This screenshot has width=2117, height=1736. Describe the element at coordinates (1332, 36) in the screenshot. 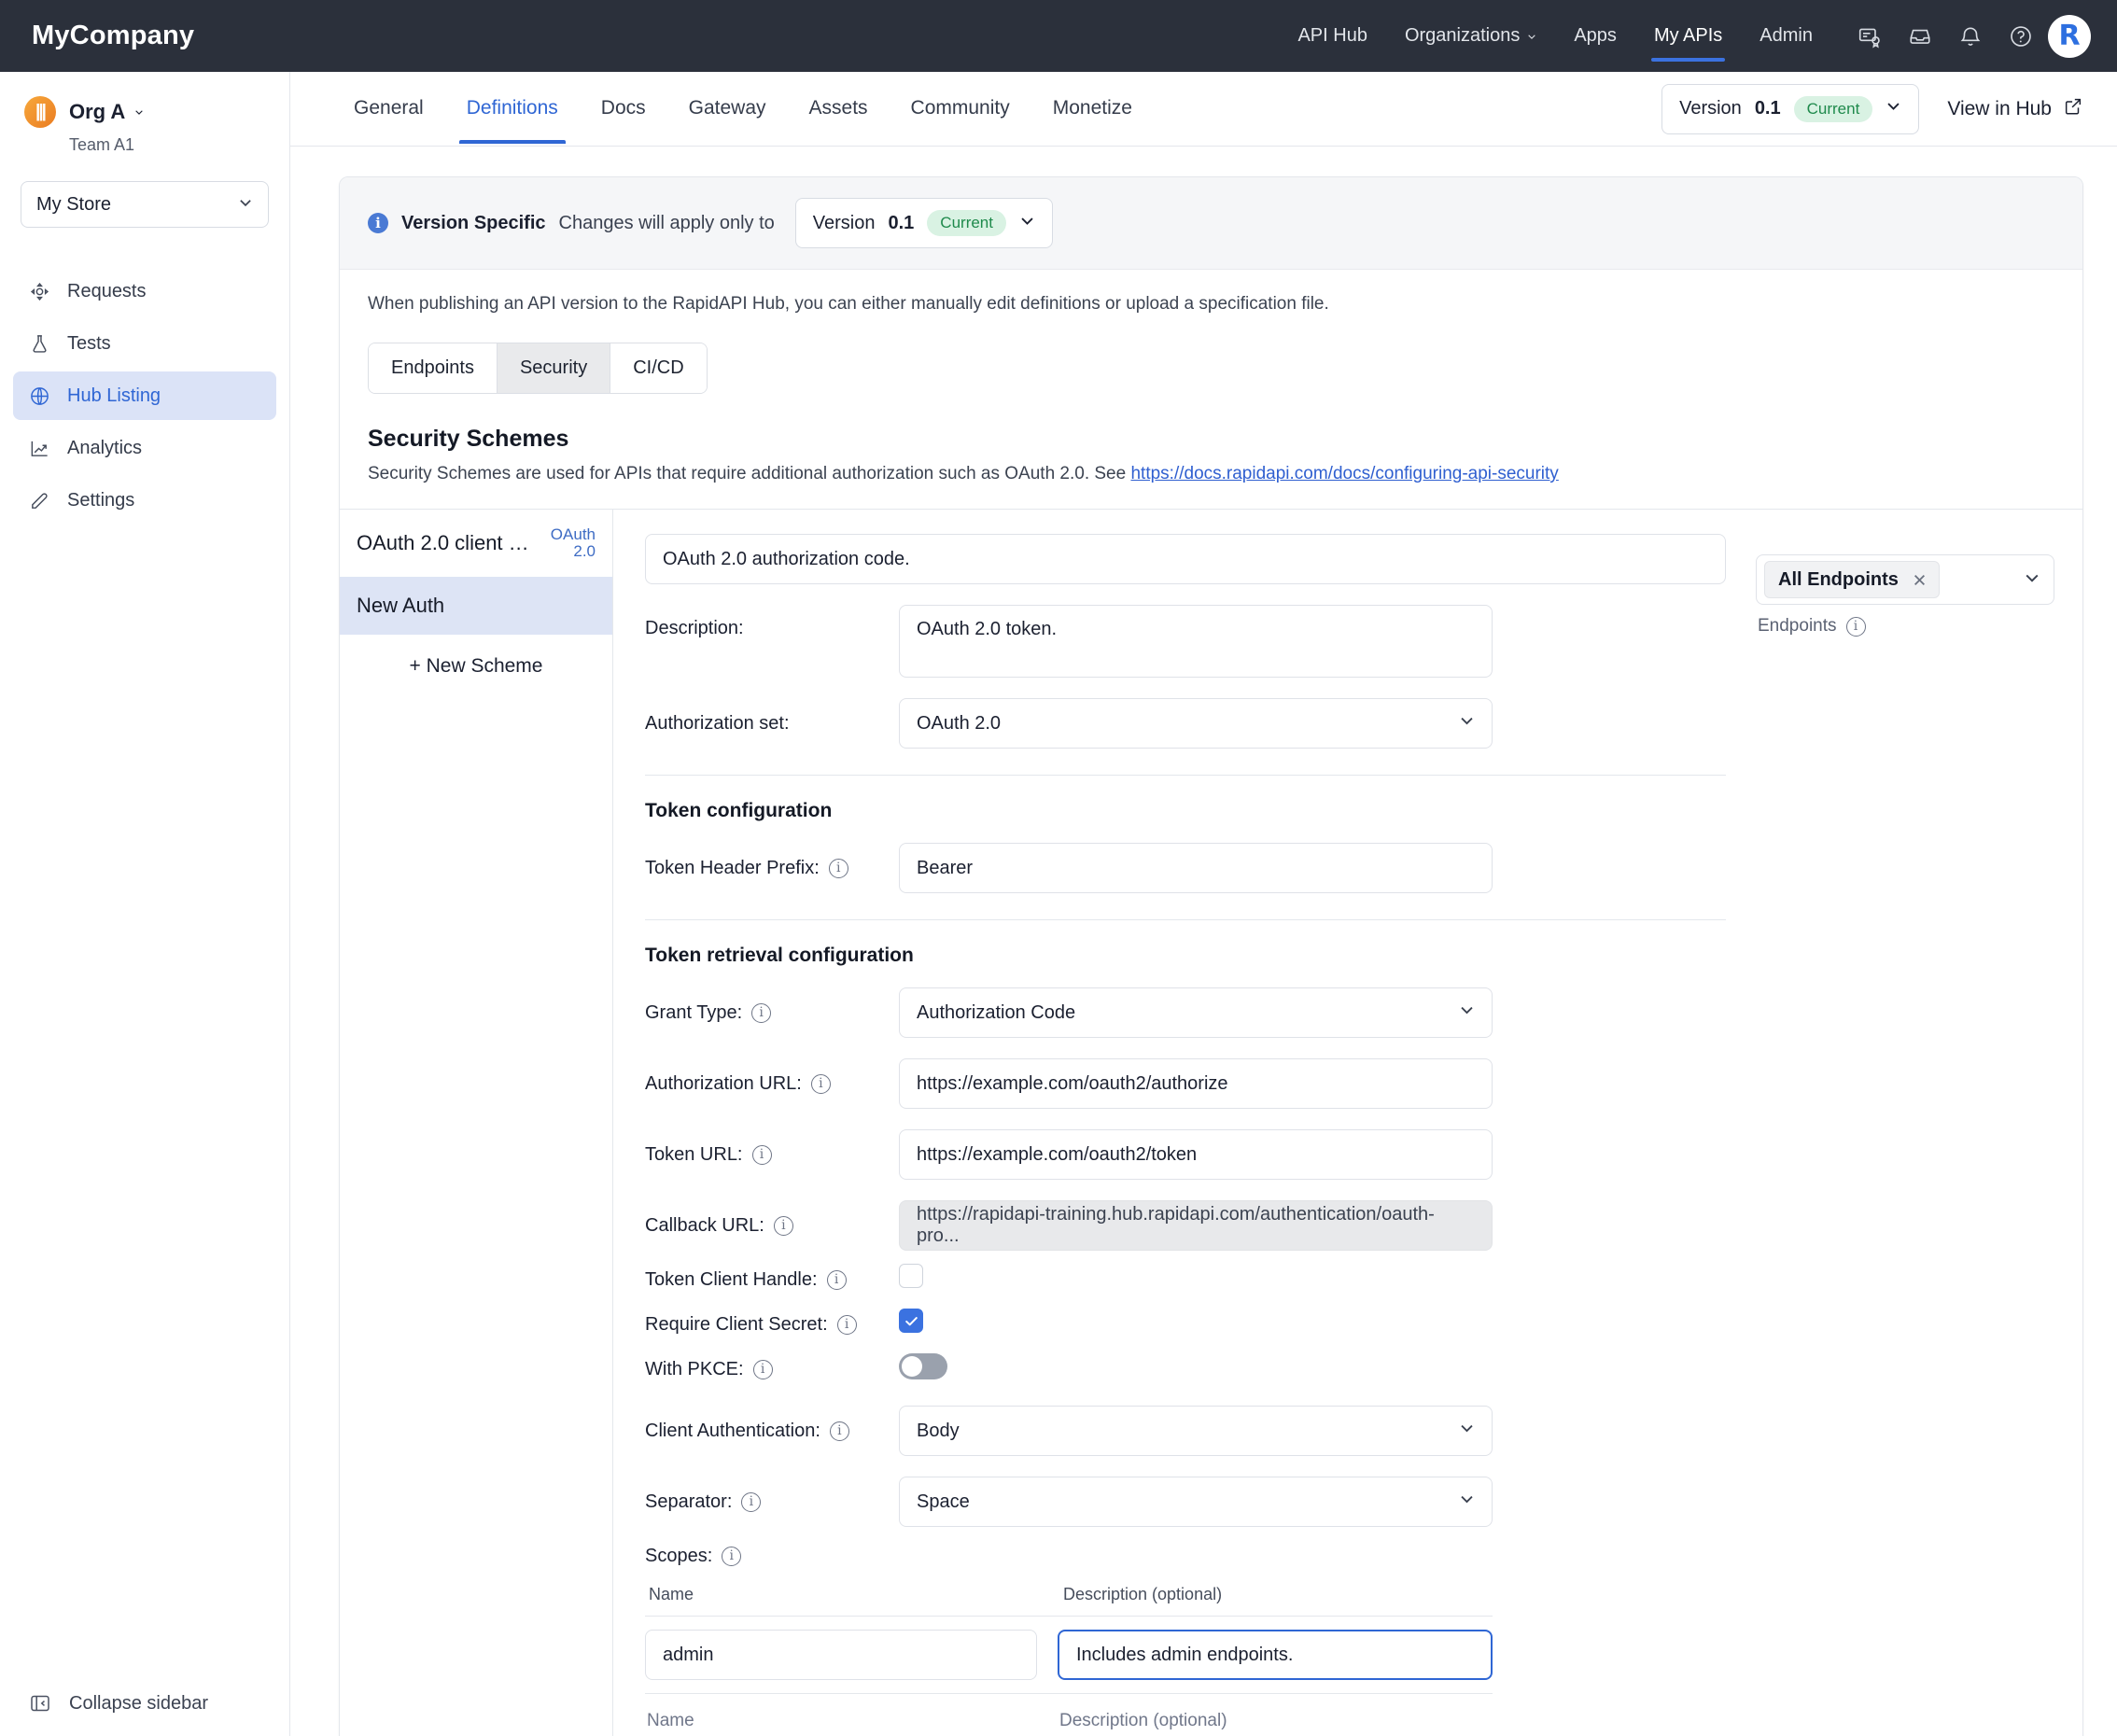

I see `topnav-item-api-hub: API Hub` at that location.